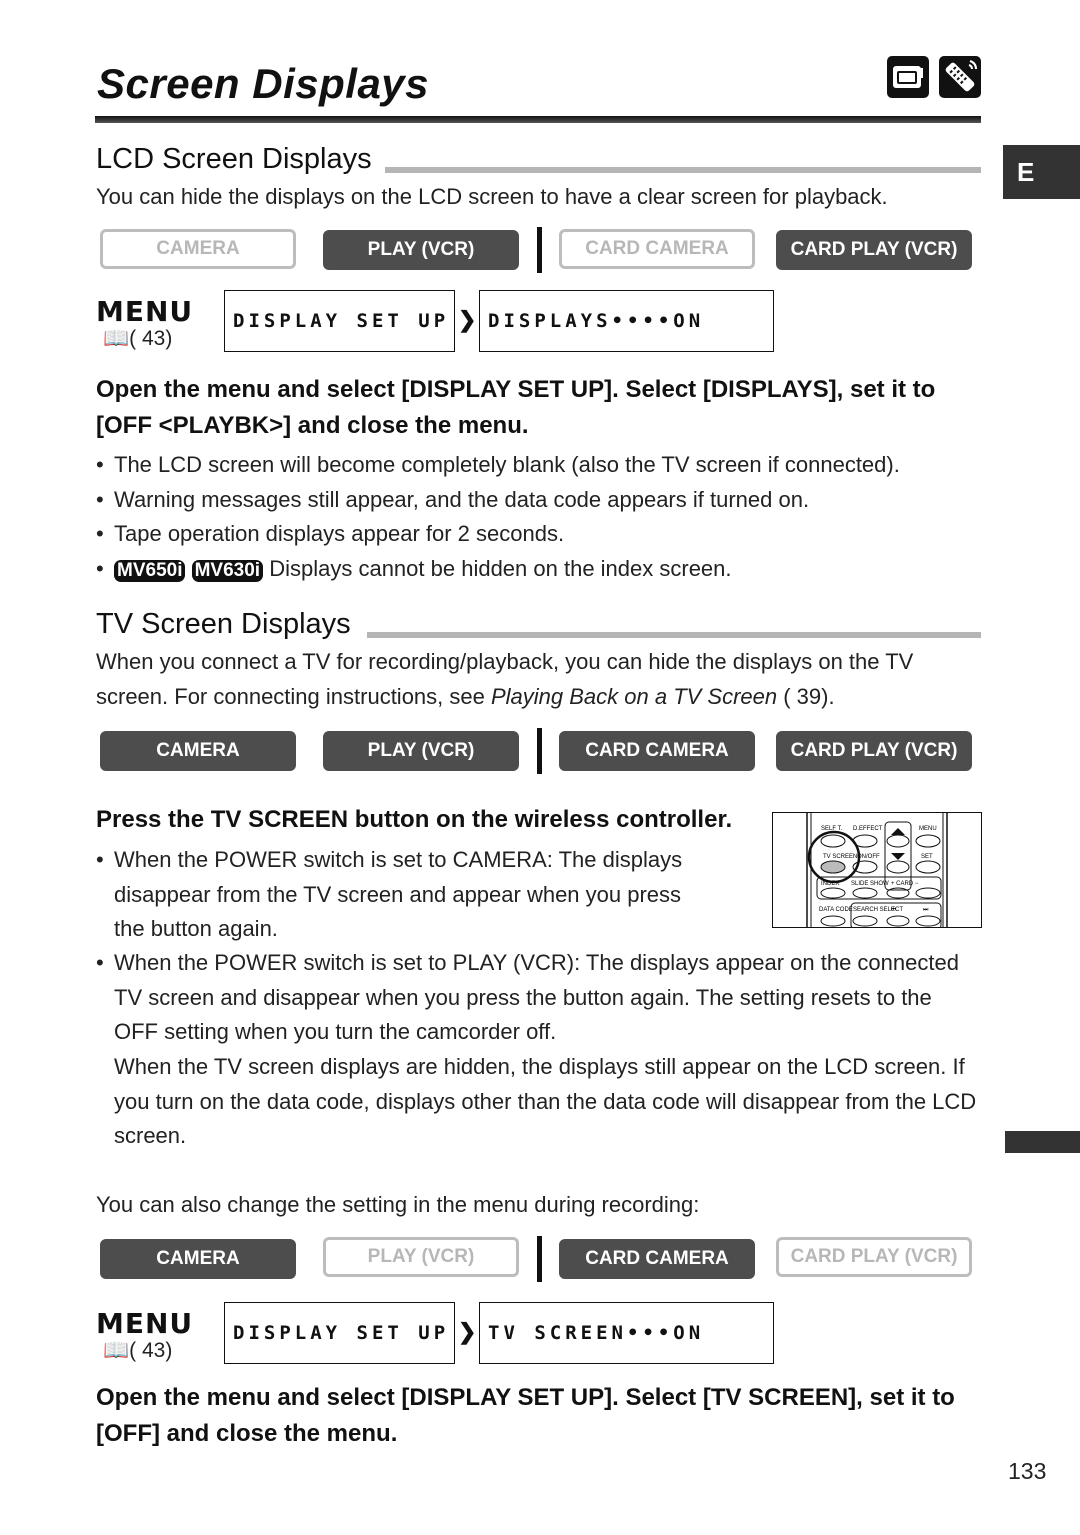 Image resolution: width=1080 pixels, height=1535 pixels. What do you see at coordinates (908, 77) in the screenshot?
I see `camcorder-icon` at bounding box center [908, 77].